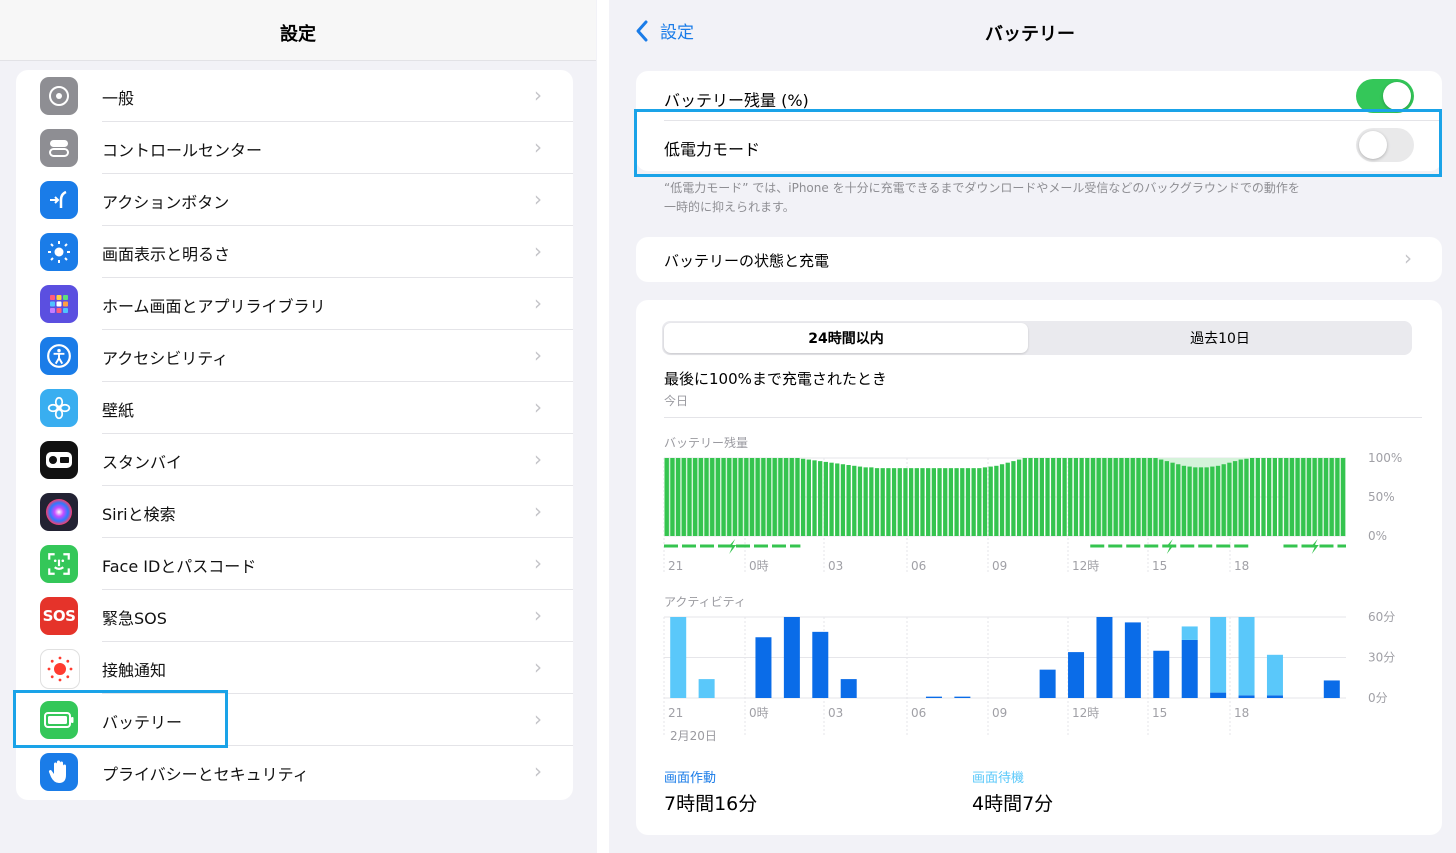 Image resolution: width=1456 pixels, height=853 pixels. I want to click on x-tick-label: 06, so click(918, 566).